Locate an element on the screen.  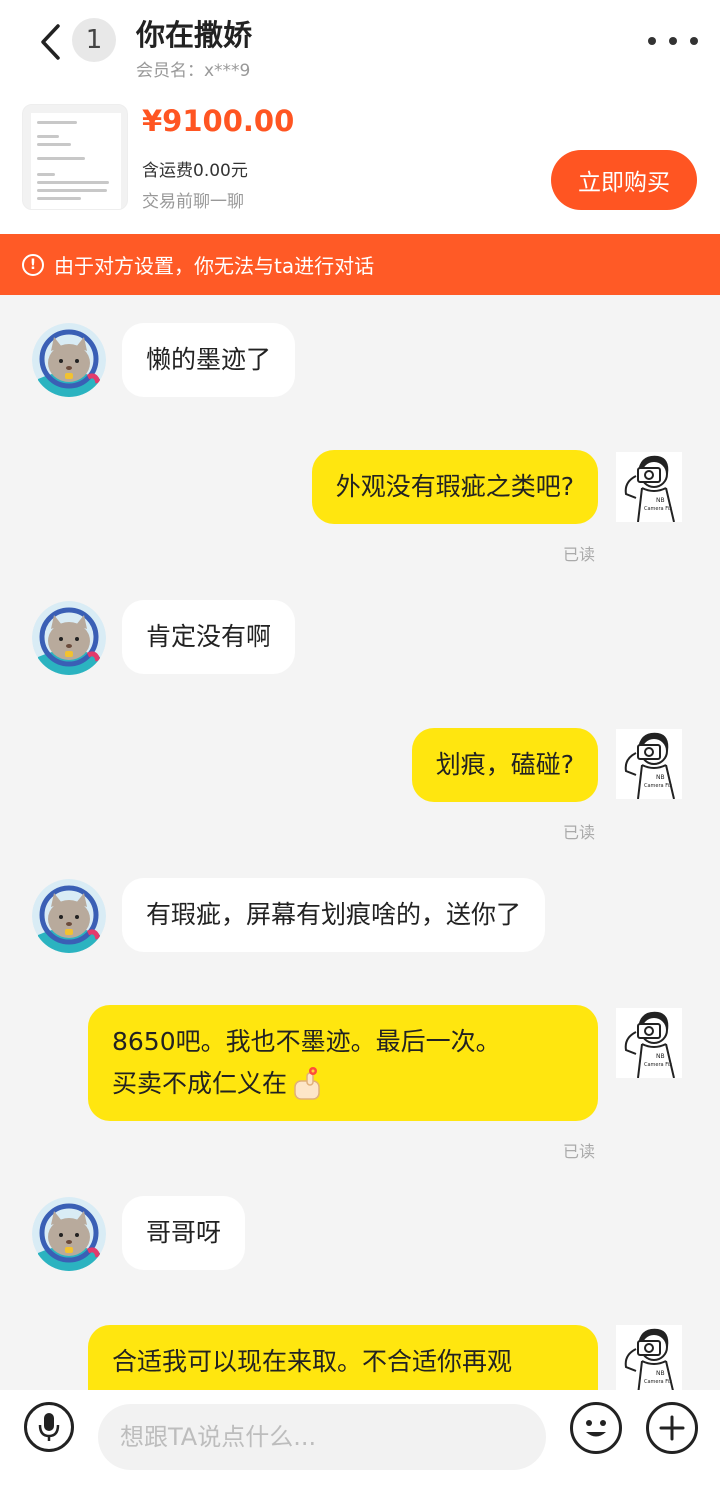
chat-title: 你在撒娇 is located at coordinates (194, 35).